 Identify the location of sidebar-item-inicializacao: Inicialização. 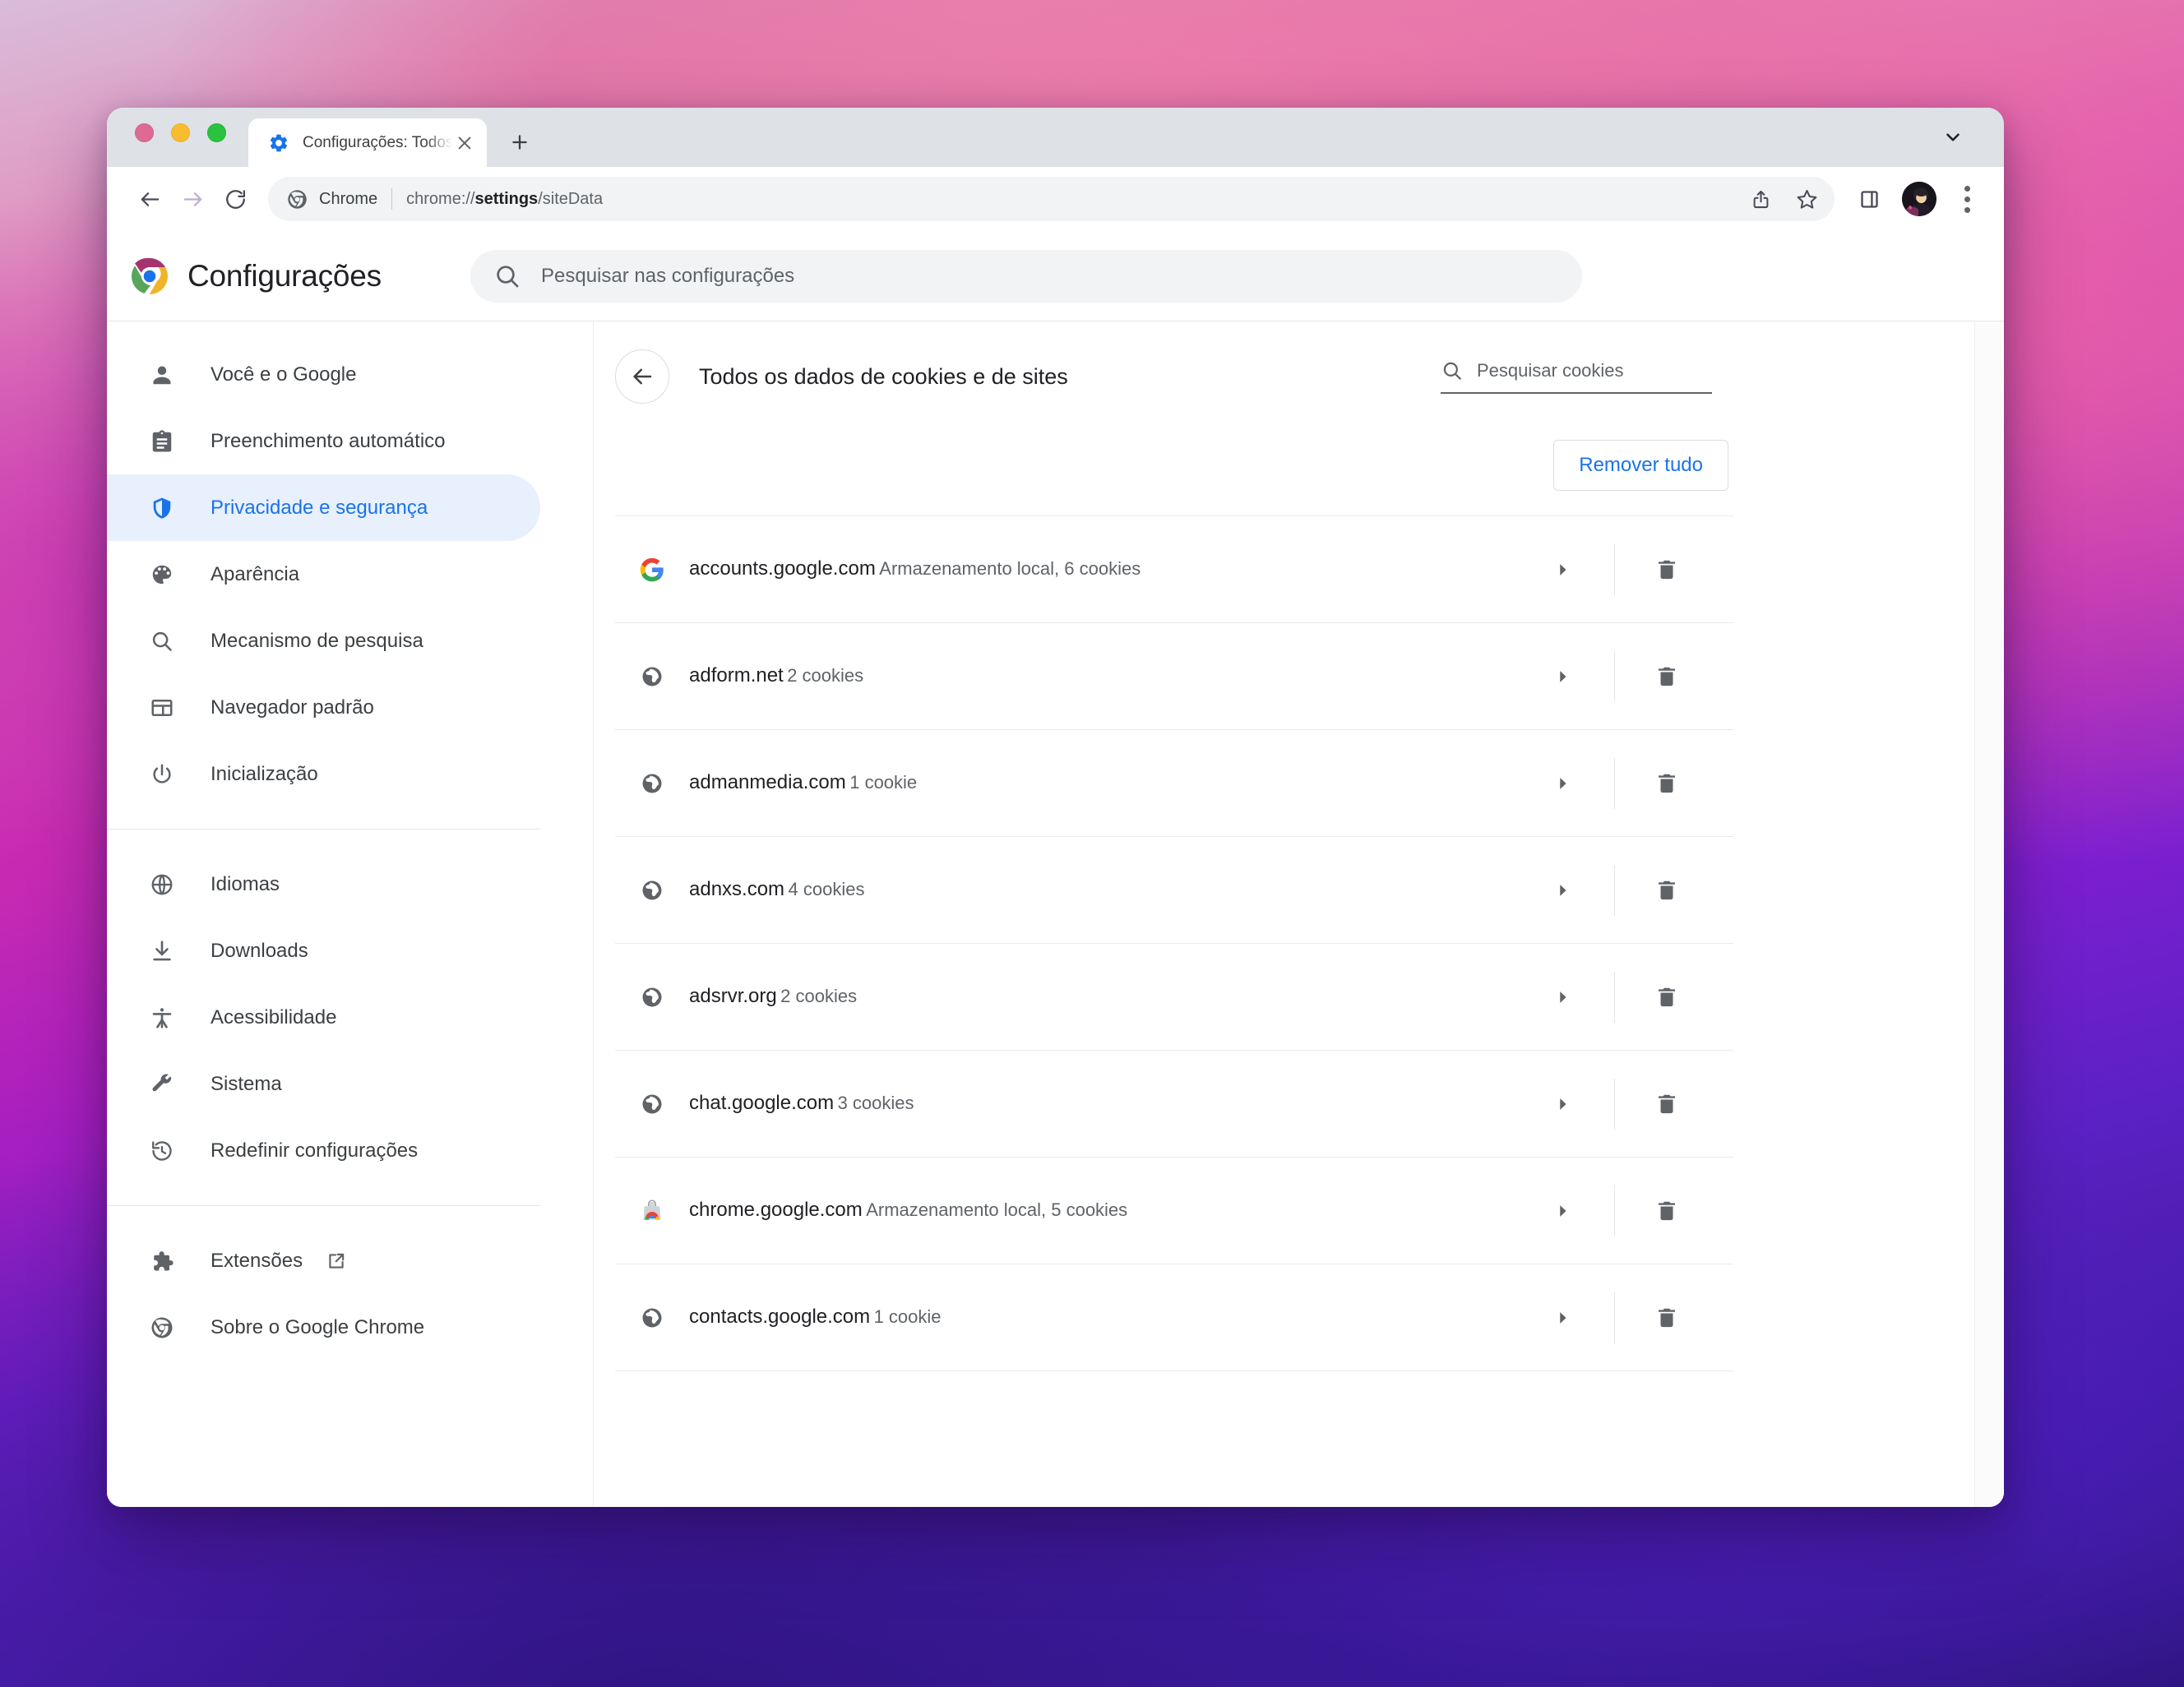
(323, 774).